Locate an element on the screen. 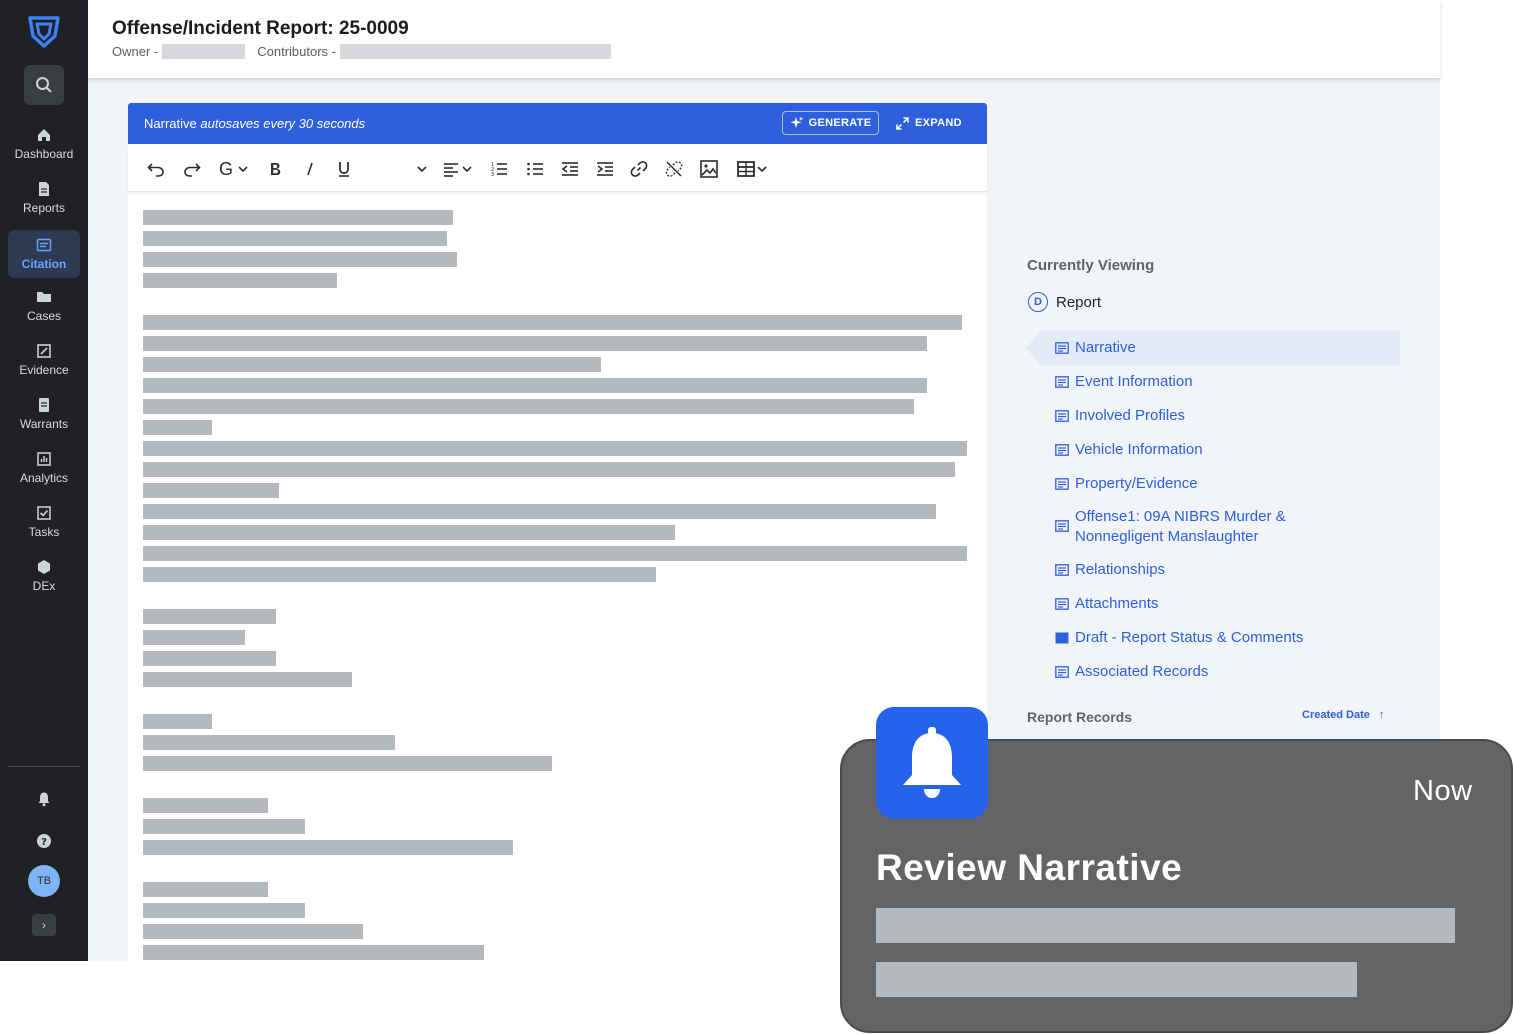 The width and height of the screenshot is (1513, 1034). section-label: Narrative is located at coordinates (1105, 347).